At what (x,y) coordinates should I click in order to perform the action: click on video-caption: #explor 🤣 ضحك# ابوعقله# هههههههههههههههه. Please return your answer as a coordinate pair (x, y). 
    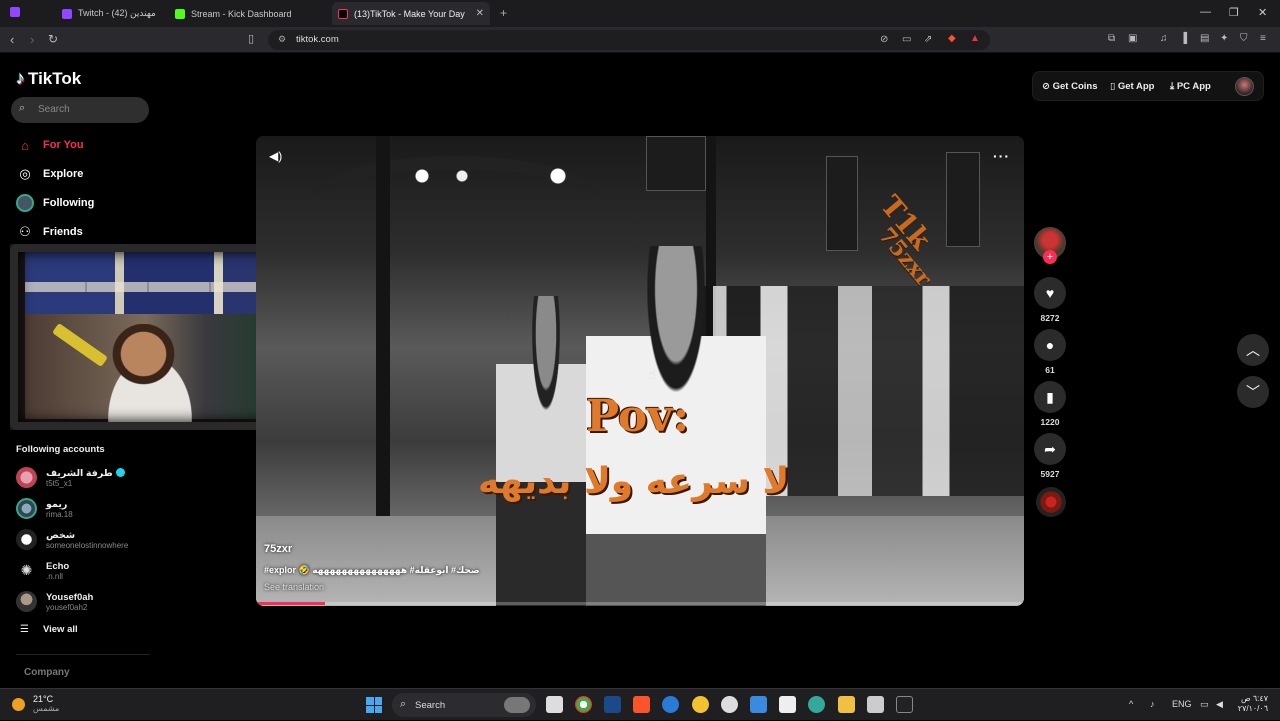
    Looking at the image, I should click on (372, 570).